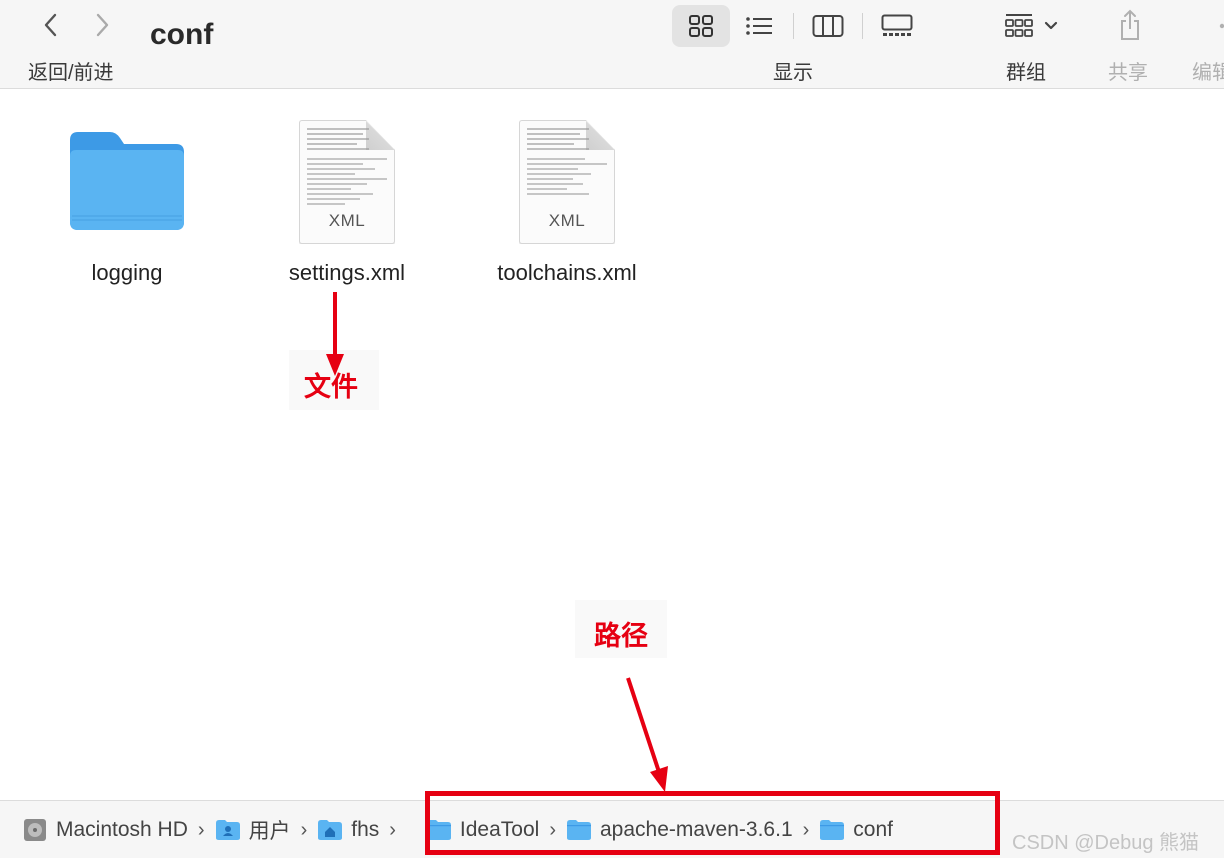  I want to click on grid-icon, so click(701, 26).